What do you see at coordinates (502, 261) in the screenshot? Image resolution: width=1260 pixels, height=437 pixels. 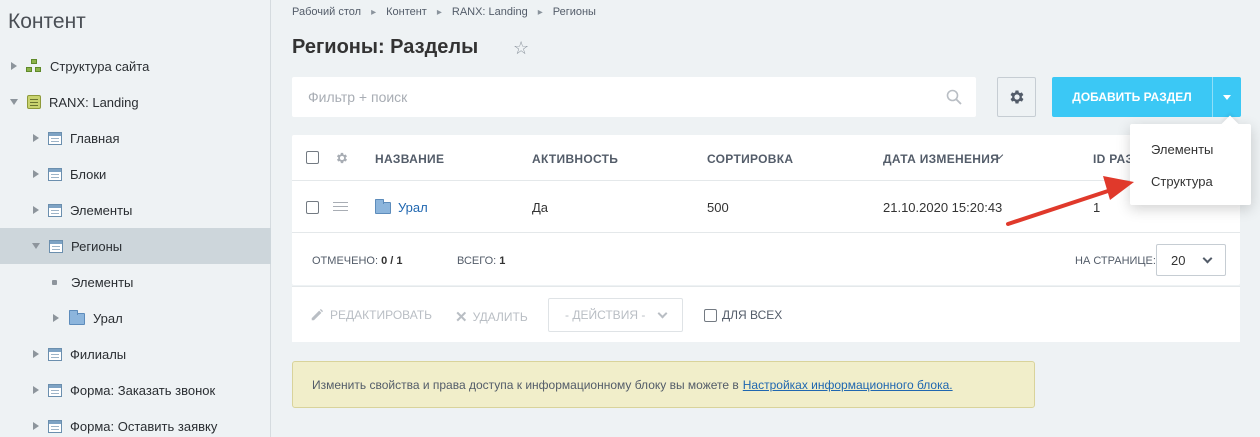 I see `total-value: 1` at bounding box center [502, 261].